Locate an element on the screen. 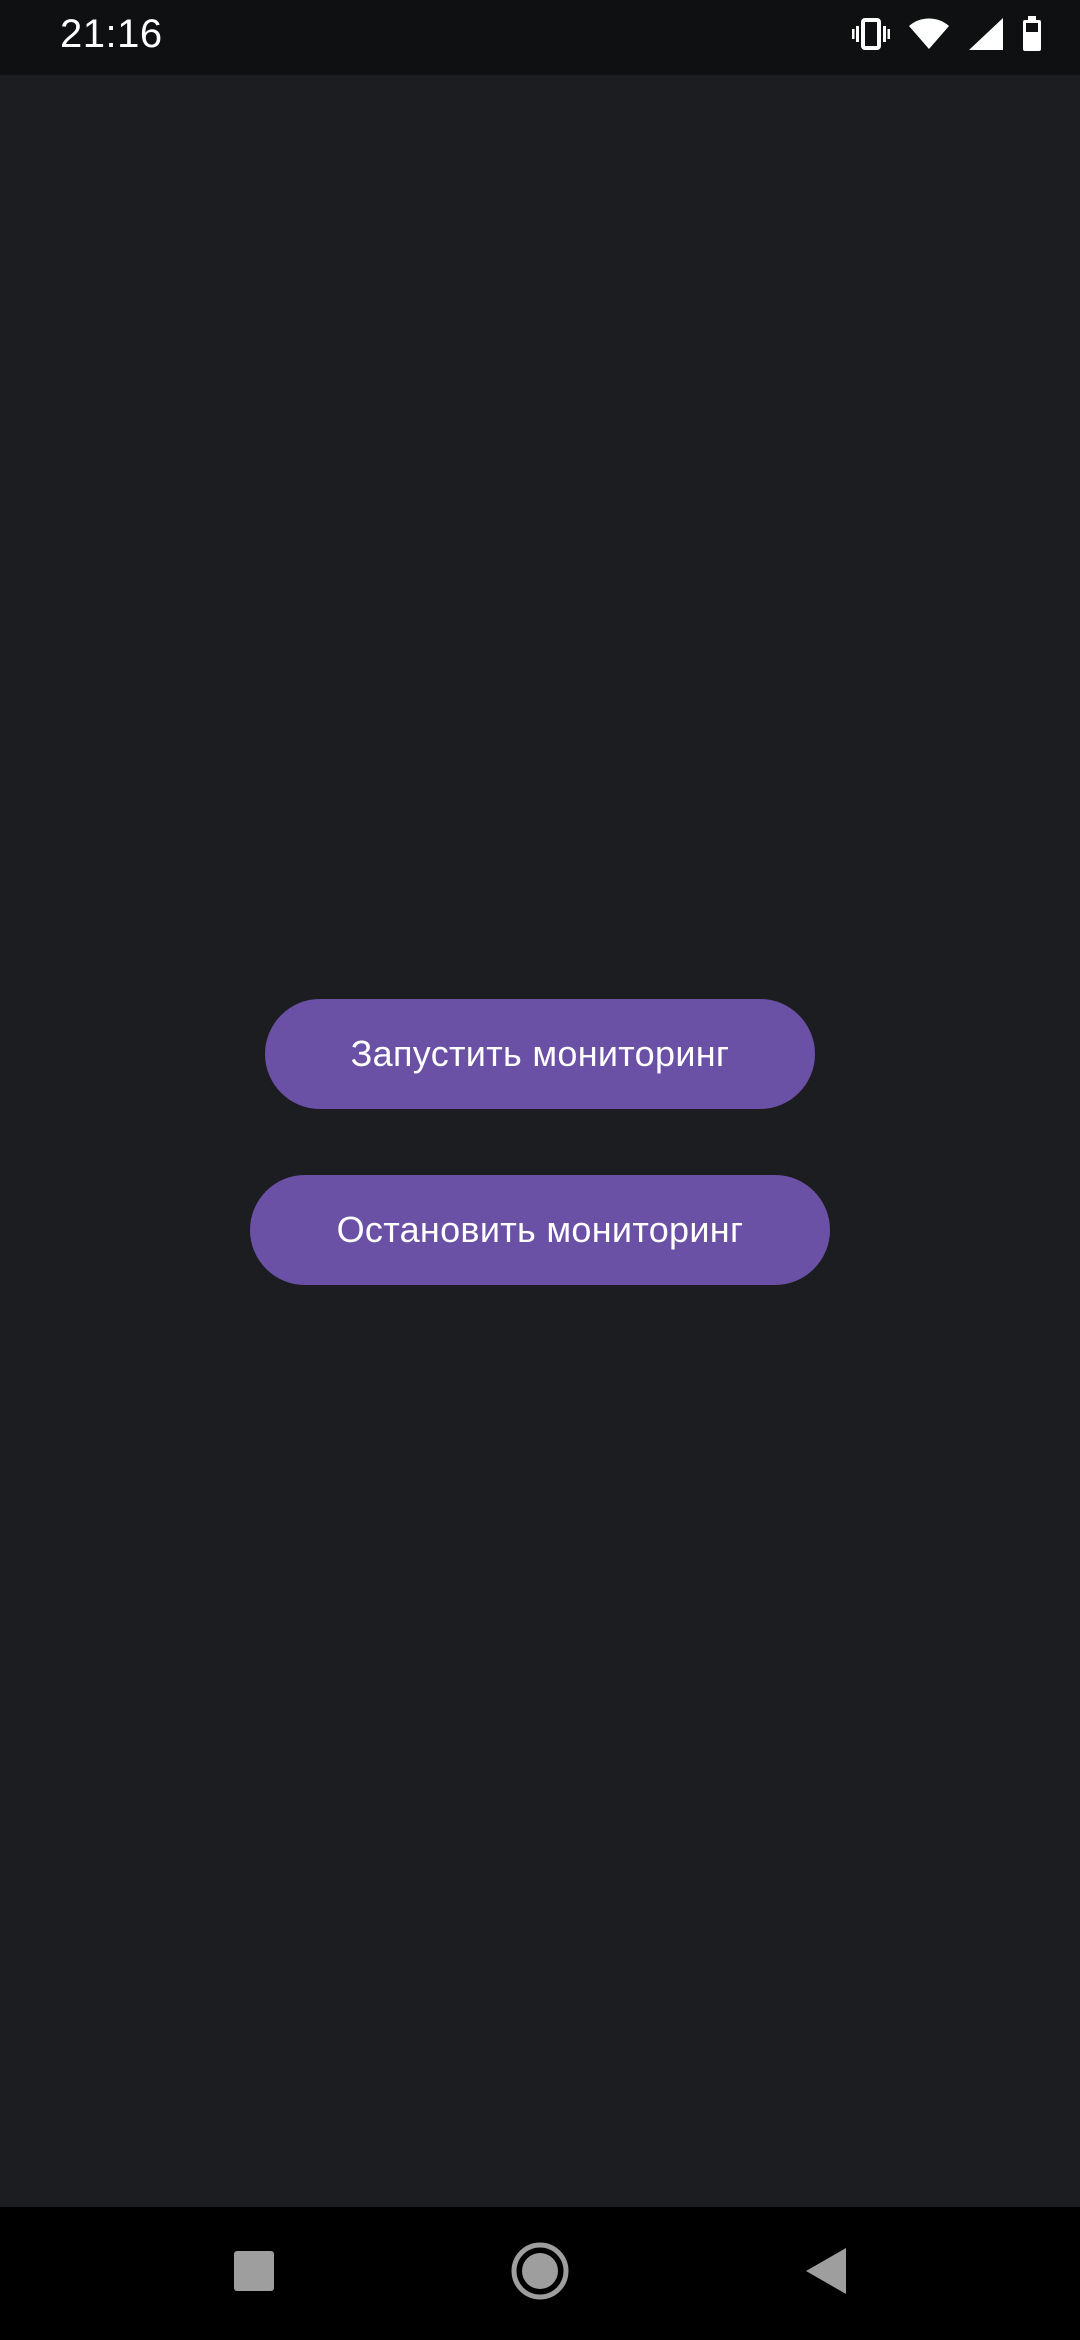 The width and height of the screenshot is (1080, 2340). status-icons is located at coordinates (947, 34).